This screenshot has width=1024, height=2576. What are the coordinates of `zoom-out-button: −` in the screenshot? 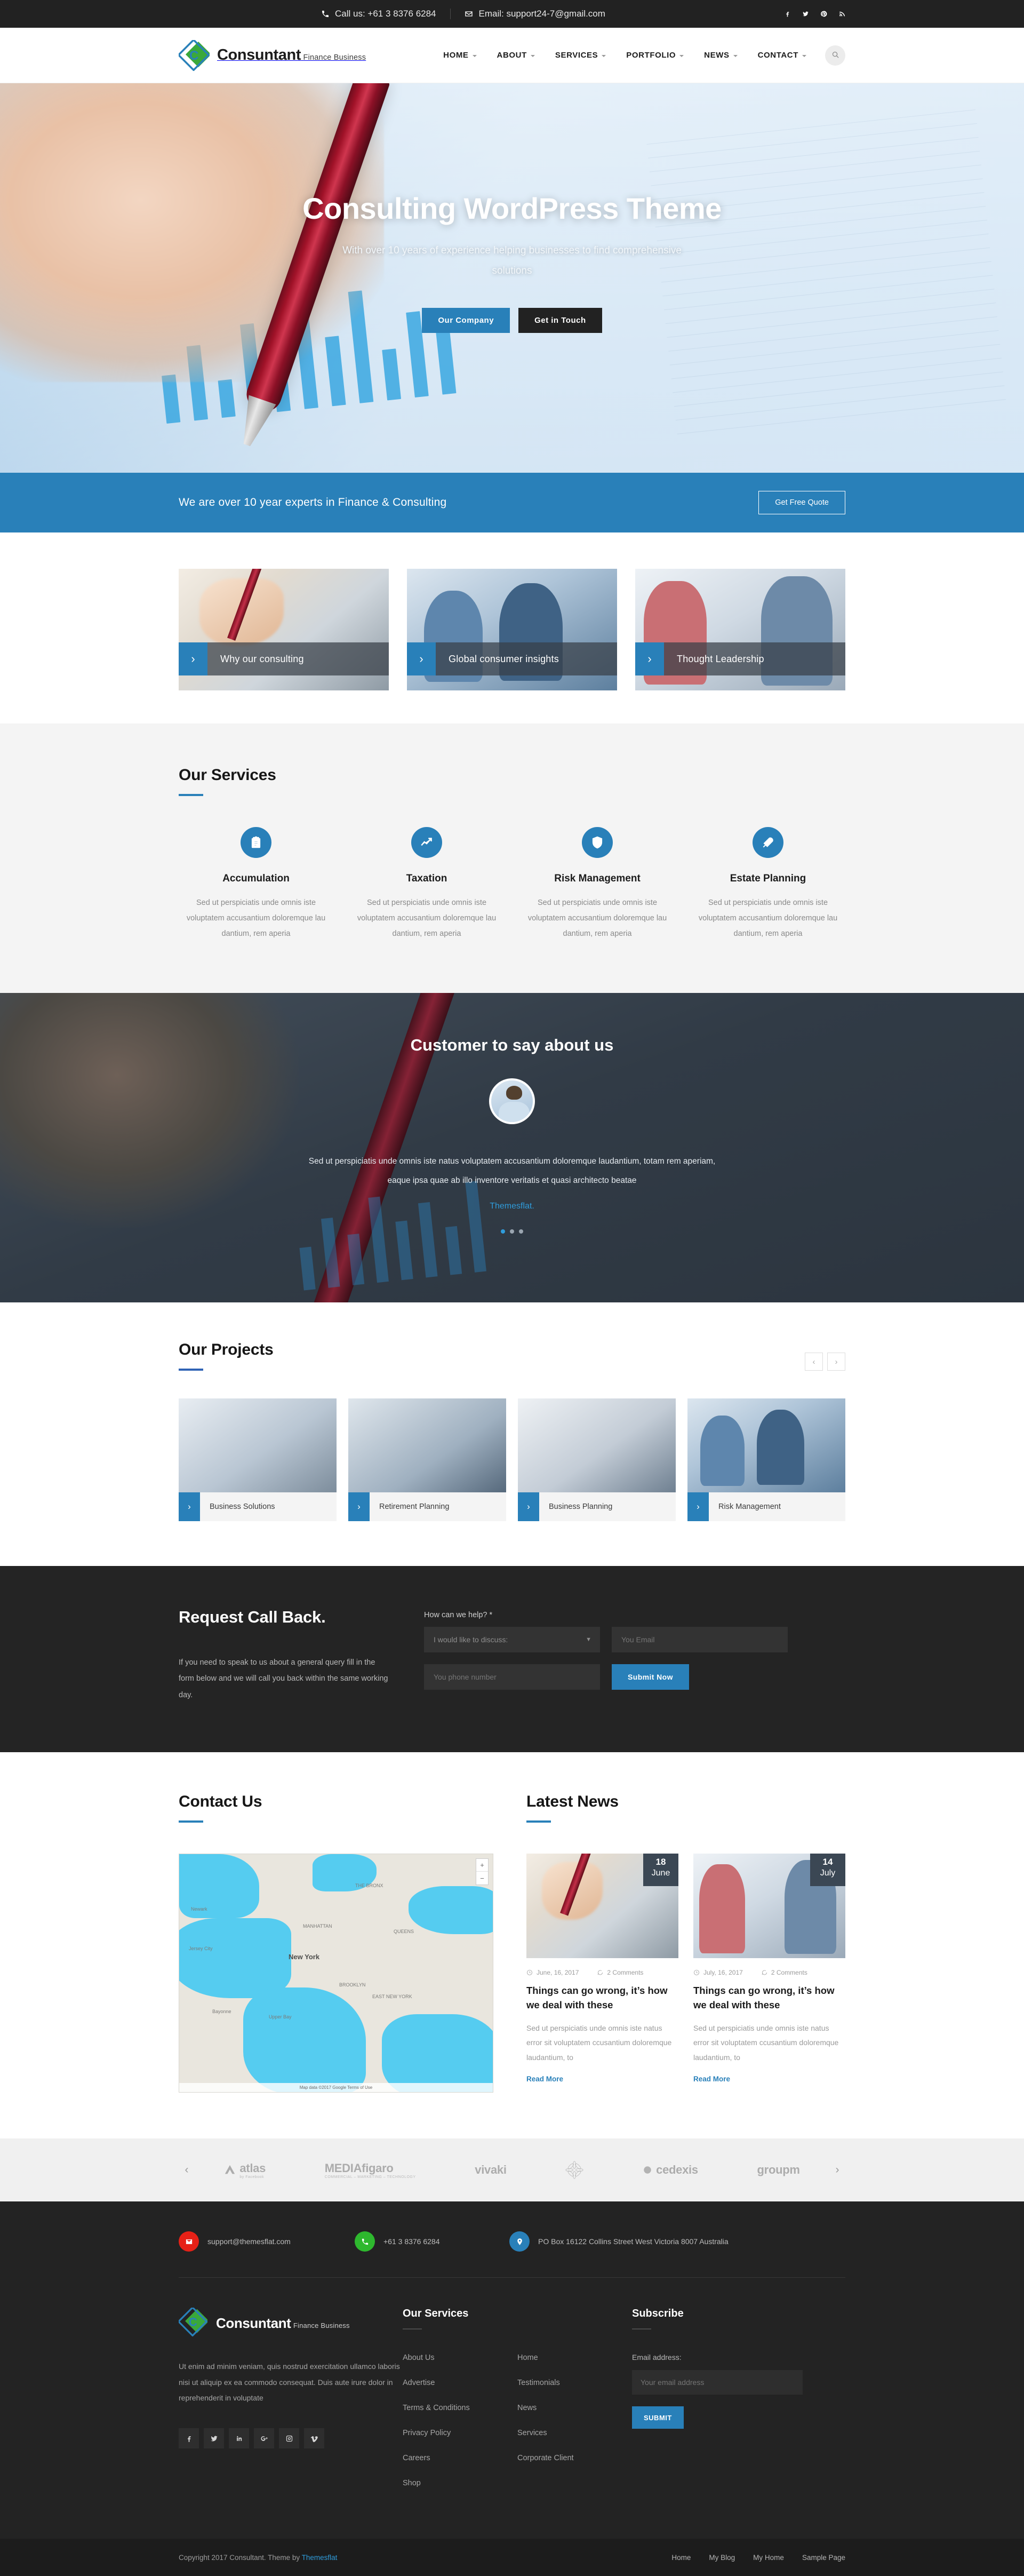 It's located at (482, 1878).